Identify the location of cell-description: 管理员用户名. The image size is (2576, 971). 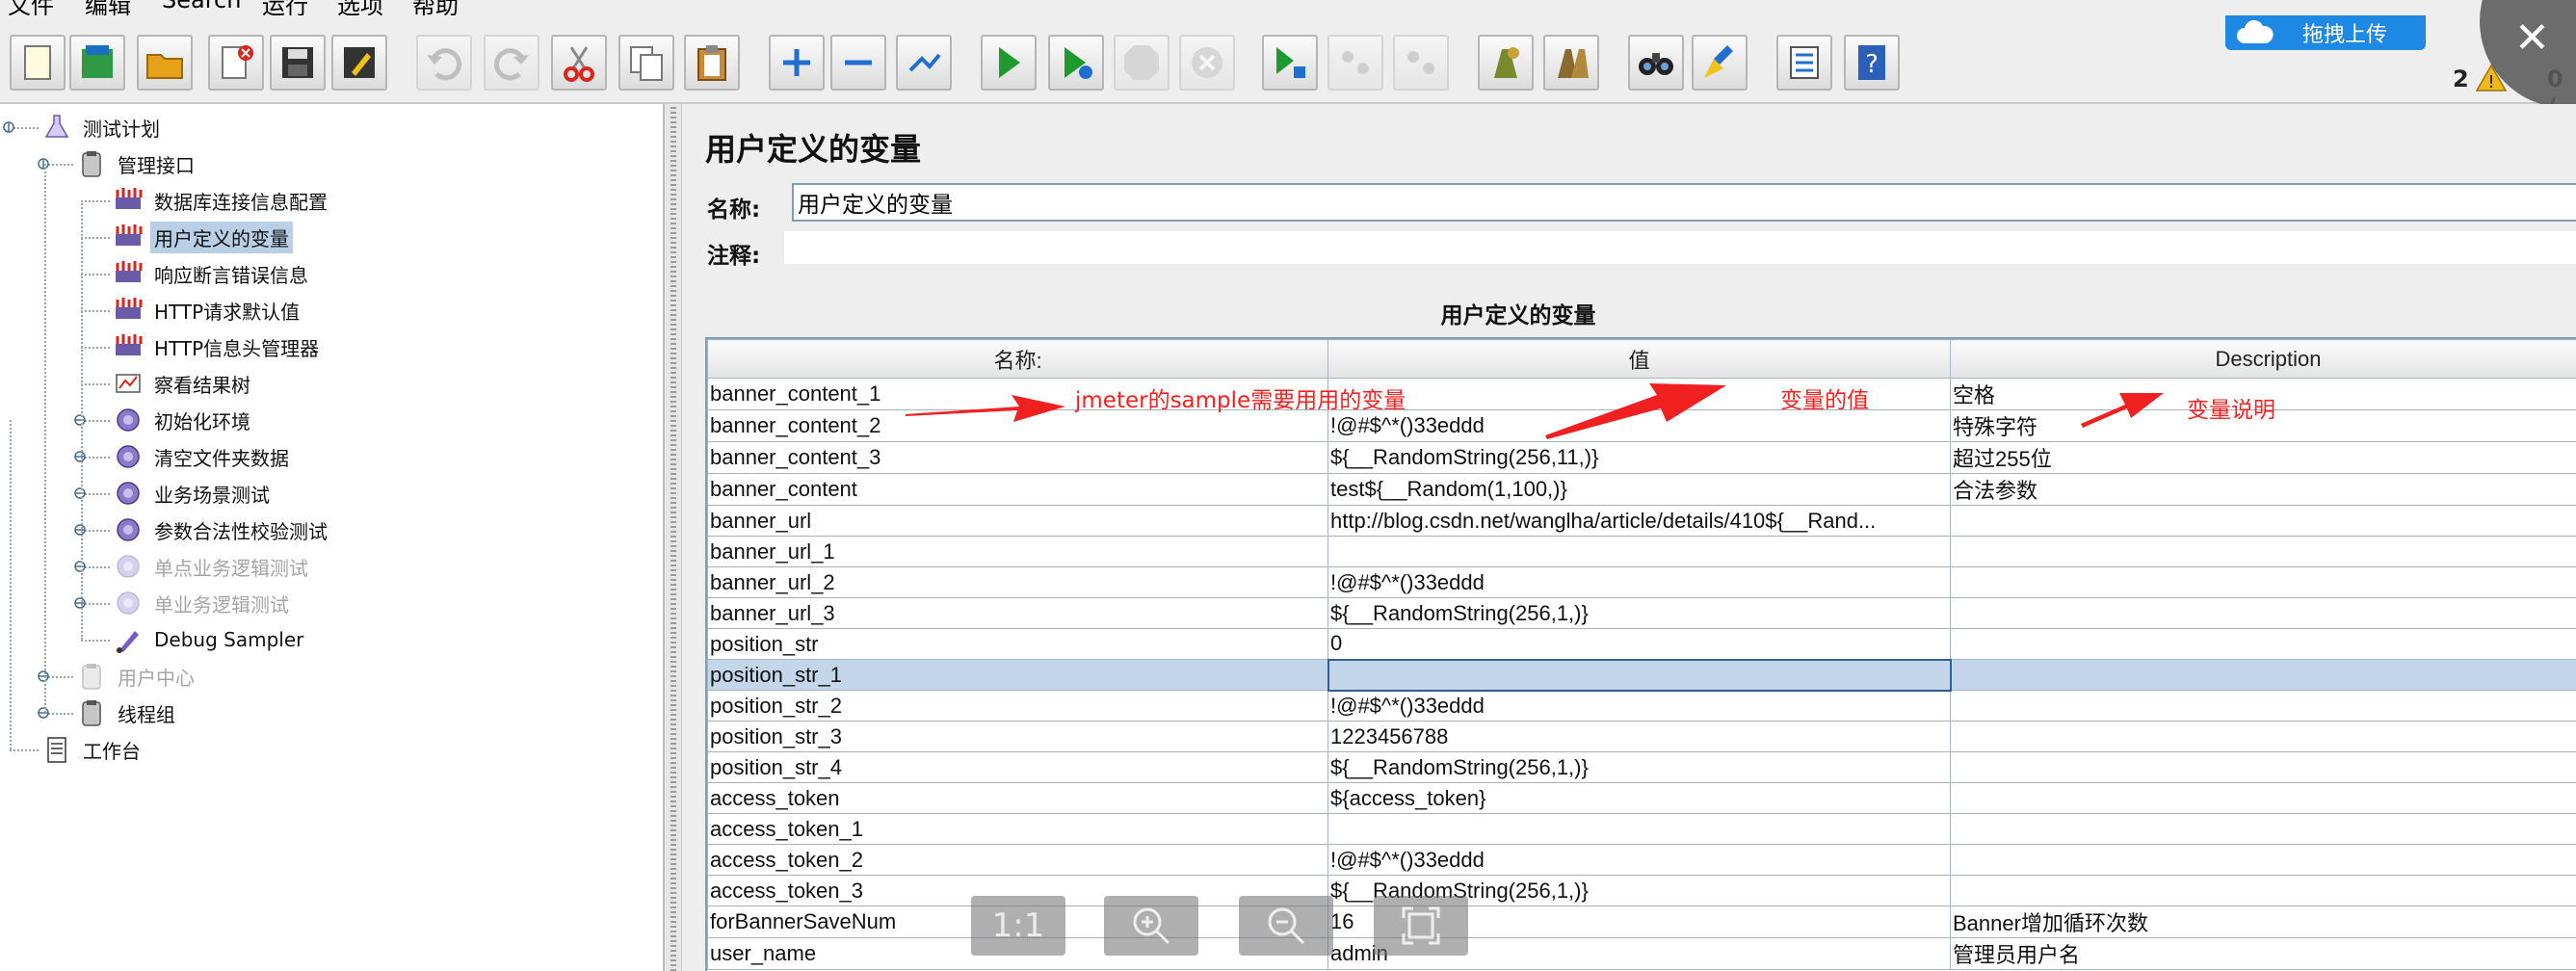
(2263, 954).